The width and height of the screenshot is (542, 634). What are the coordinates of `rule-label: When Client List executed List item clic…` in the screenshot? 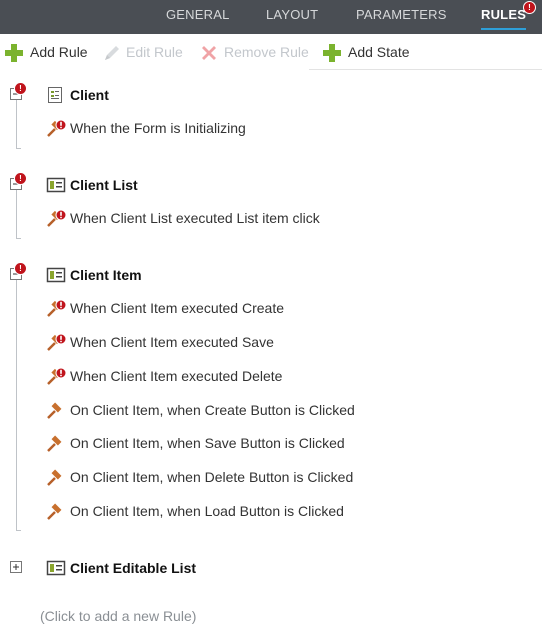 It's located at (195, 218).